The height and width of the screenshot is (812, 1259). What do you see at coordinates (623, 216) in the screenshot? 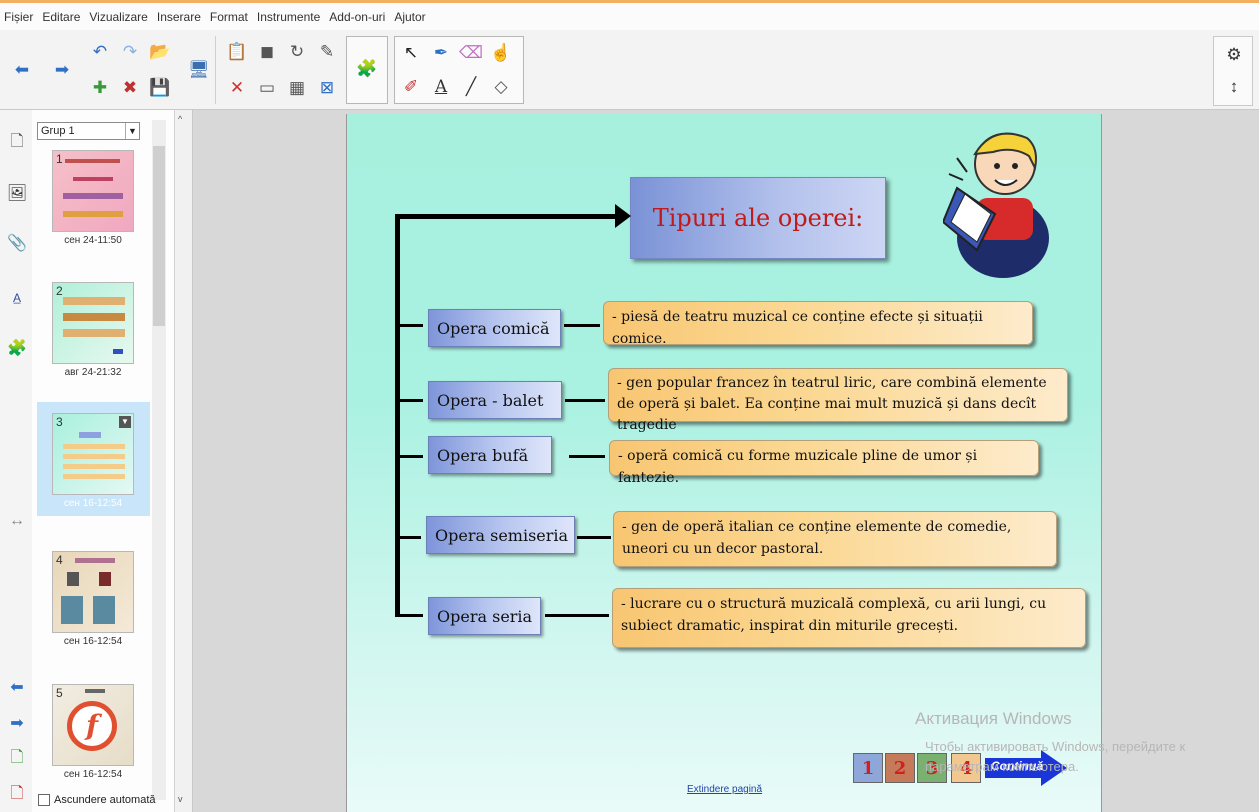
I see `arrowhead-icon` at bounding box center [623, 216].